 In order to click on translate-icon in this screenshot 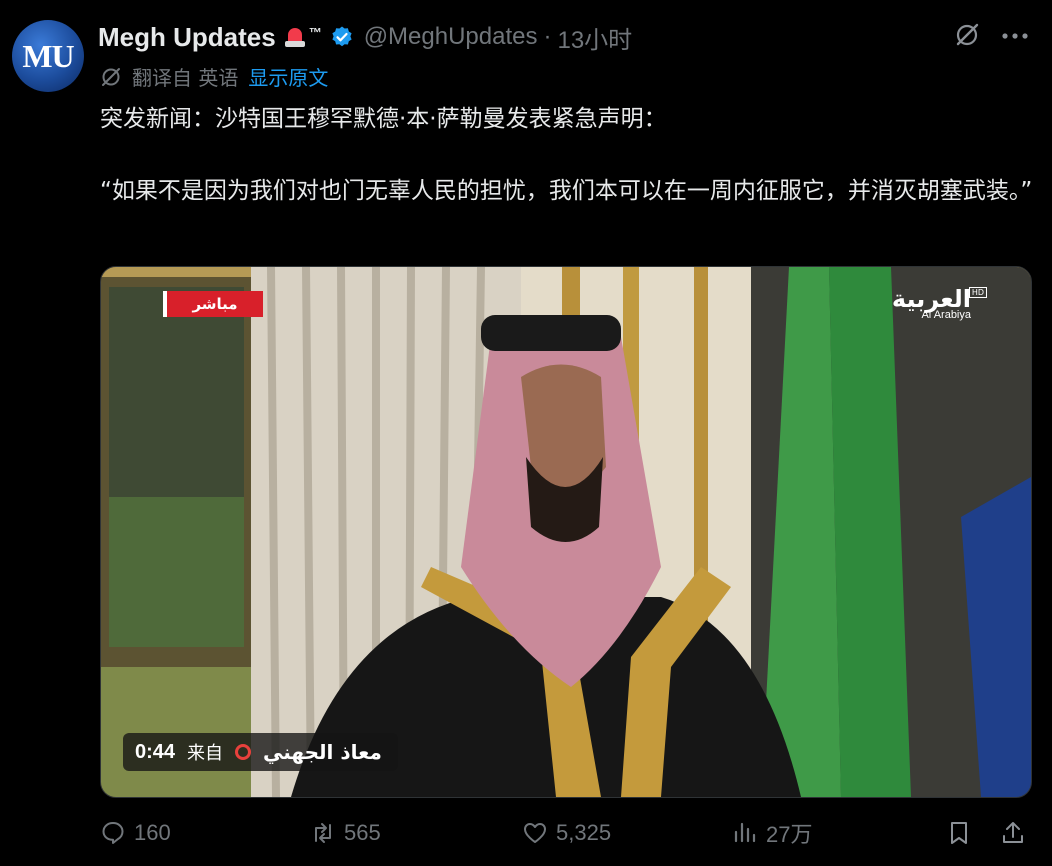, I will do `click(111, 76)`.